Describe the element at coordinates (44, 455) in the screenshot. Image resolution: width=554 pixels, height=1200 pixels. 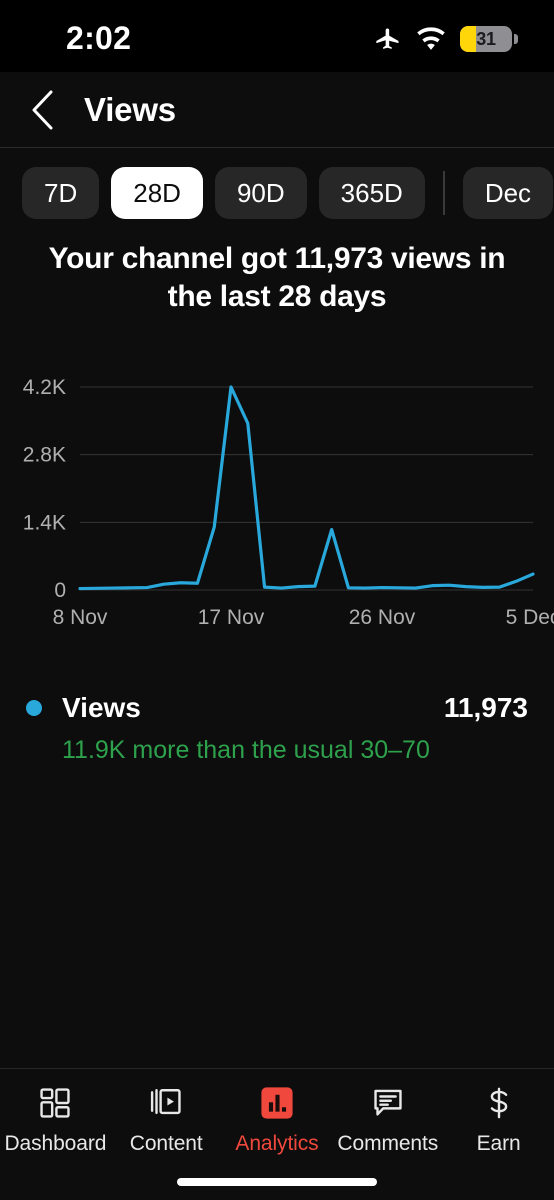
I see `svg-text: 2.8K` at that location.